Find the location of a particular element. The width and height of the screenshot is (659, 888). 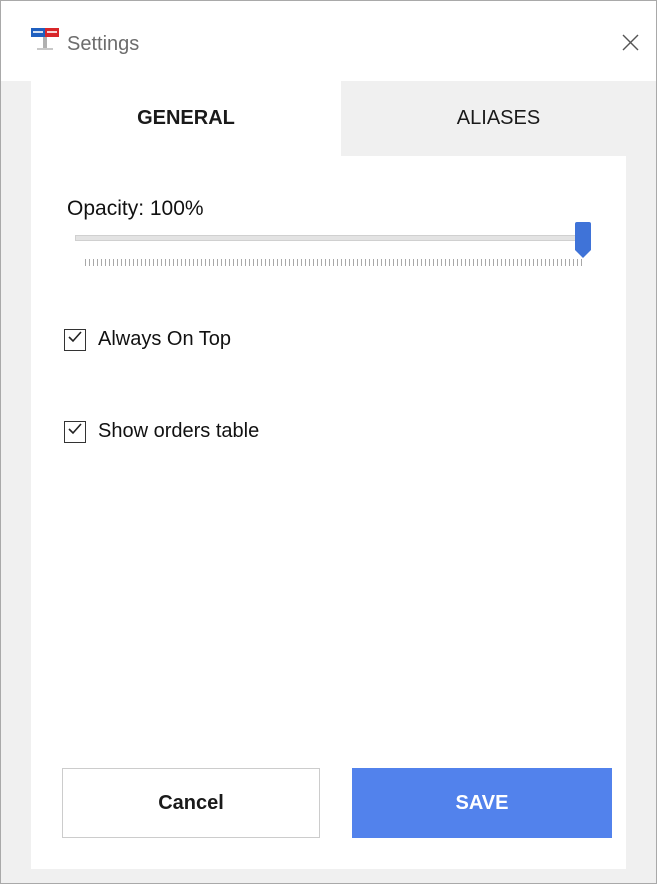

tab-general: GENERAL is located at coordinates (186, 118).